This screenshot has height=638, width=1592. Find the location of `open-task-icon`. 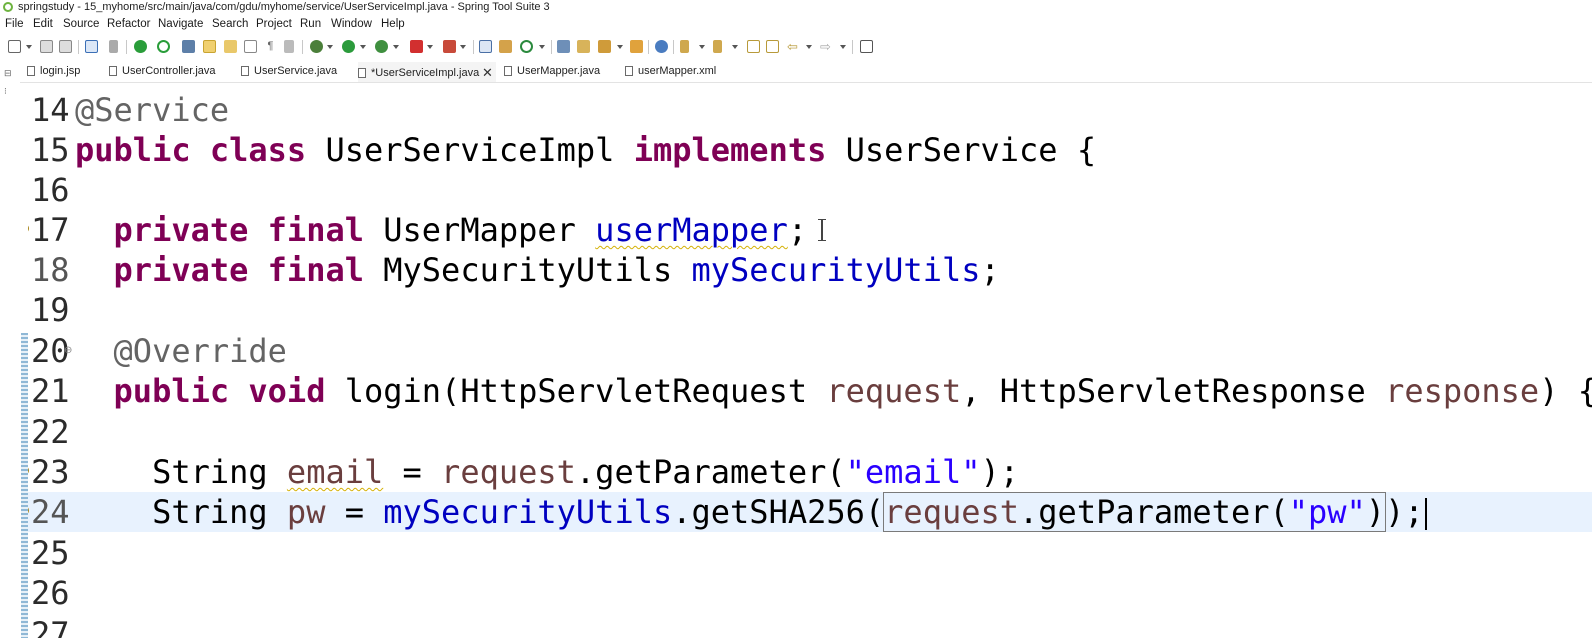

open-task-icon is located at coordinates (563, 46).